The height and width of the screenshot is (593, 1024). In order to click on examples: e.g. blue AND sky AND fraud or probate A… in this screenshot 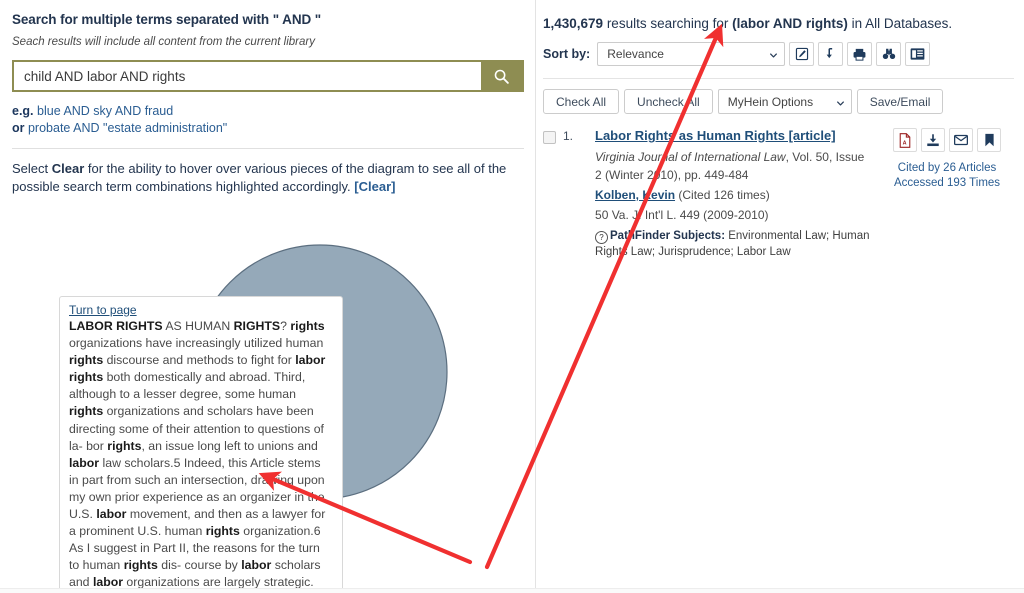, I will do `click(266, 120)`.